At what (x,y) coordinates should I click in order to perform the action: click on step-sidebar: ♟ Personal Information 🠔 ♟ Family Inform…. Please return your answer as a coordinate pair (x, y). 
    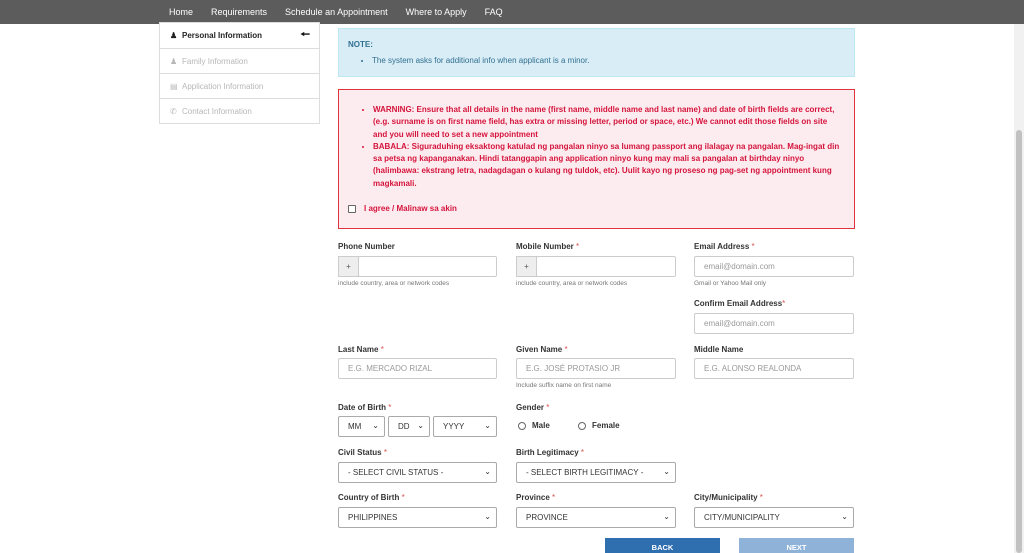
    Looking at the image, I should click on (239, 73).